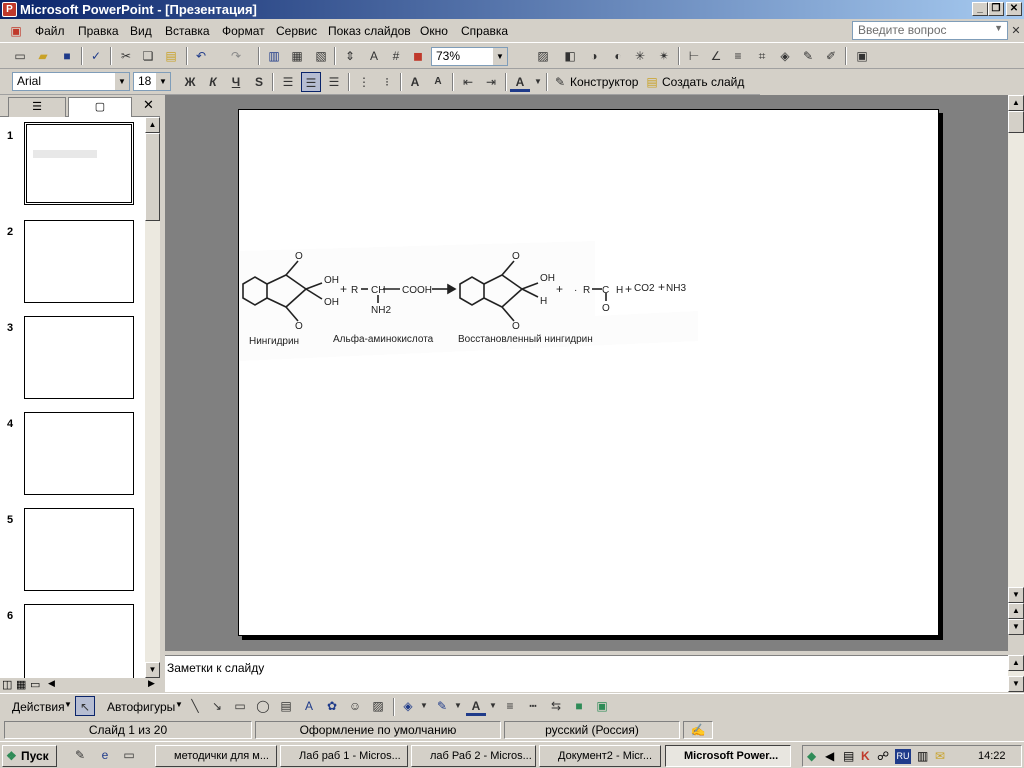 This screenshot has width=1024, height=768. What do you see at coordinates (594, 56) in the screenshot?
I see `shape1-icon: ◑` at bounding box center [594, 56].